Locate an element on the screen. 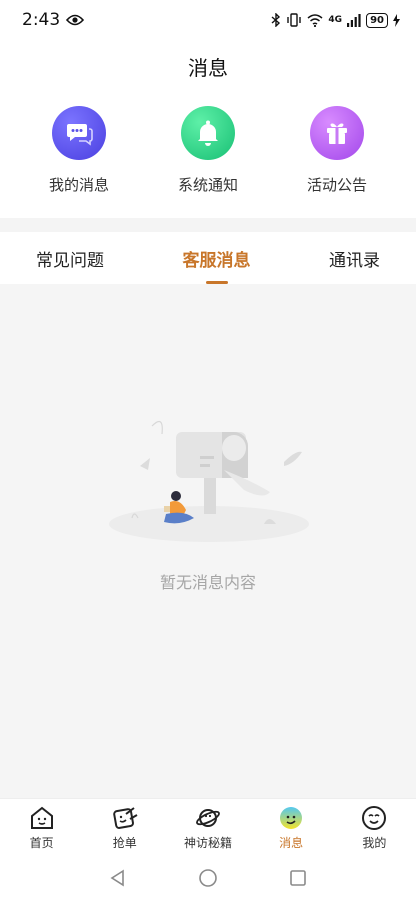  empty-state-text: 暂无消息内容 is located at coordinates (207, 582).